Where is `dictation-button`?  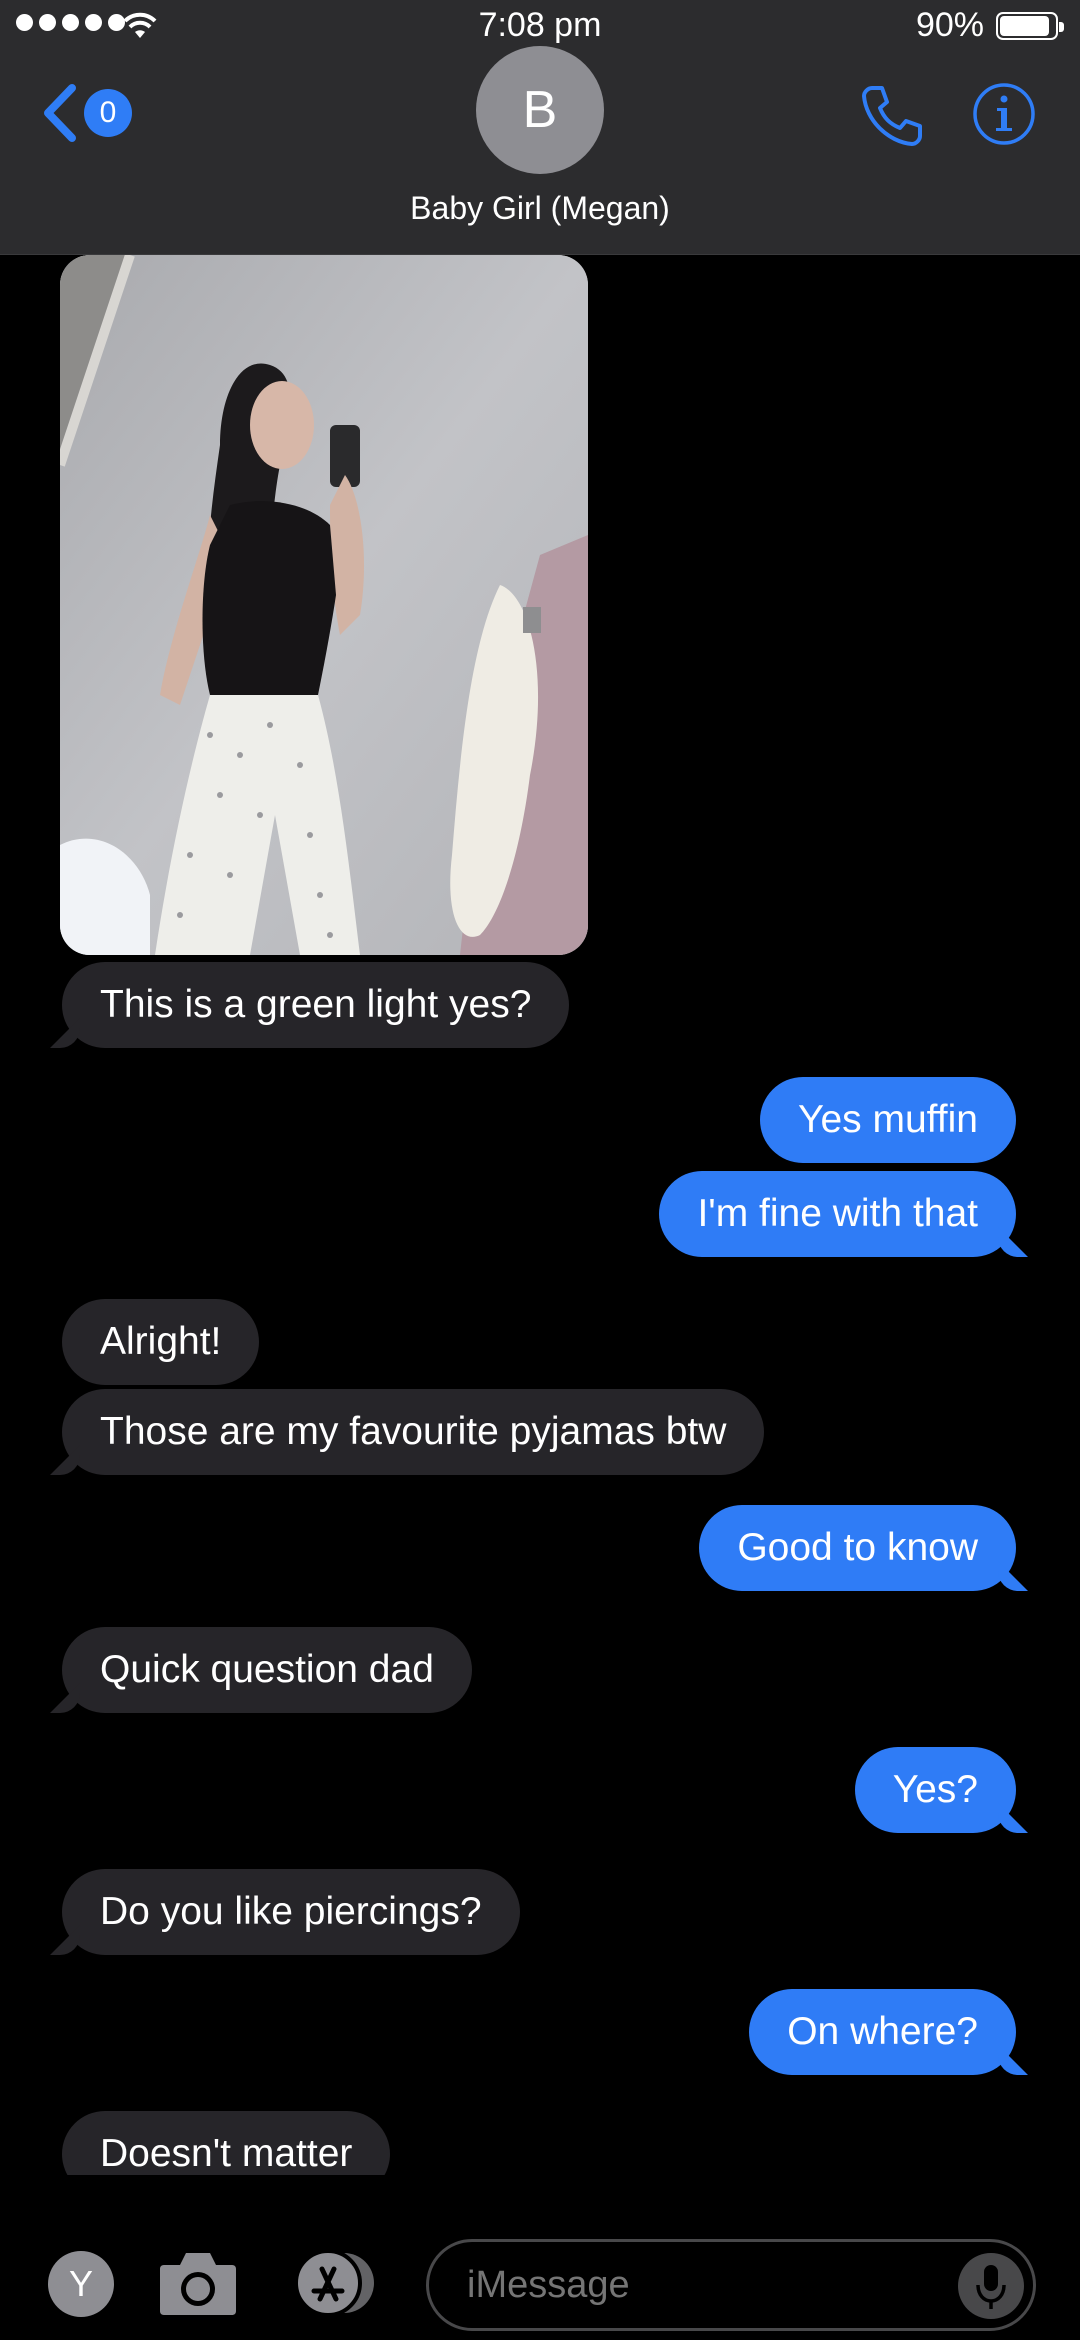
dictation-button is located at coordinates (991, 2286).